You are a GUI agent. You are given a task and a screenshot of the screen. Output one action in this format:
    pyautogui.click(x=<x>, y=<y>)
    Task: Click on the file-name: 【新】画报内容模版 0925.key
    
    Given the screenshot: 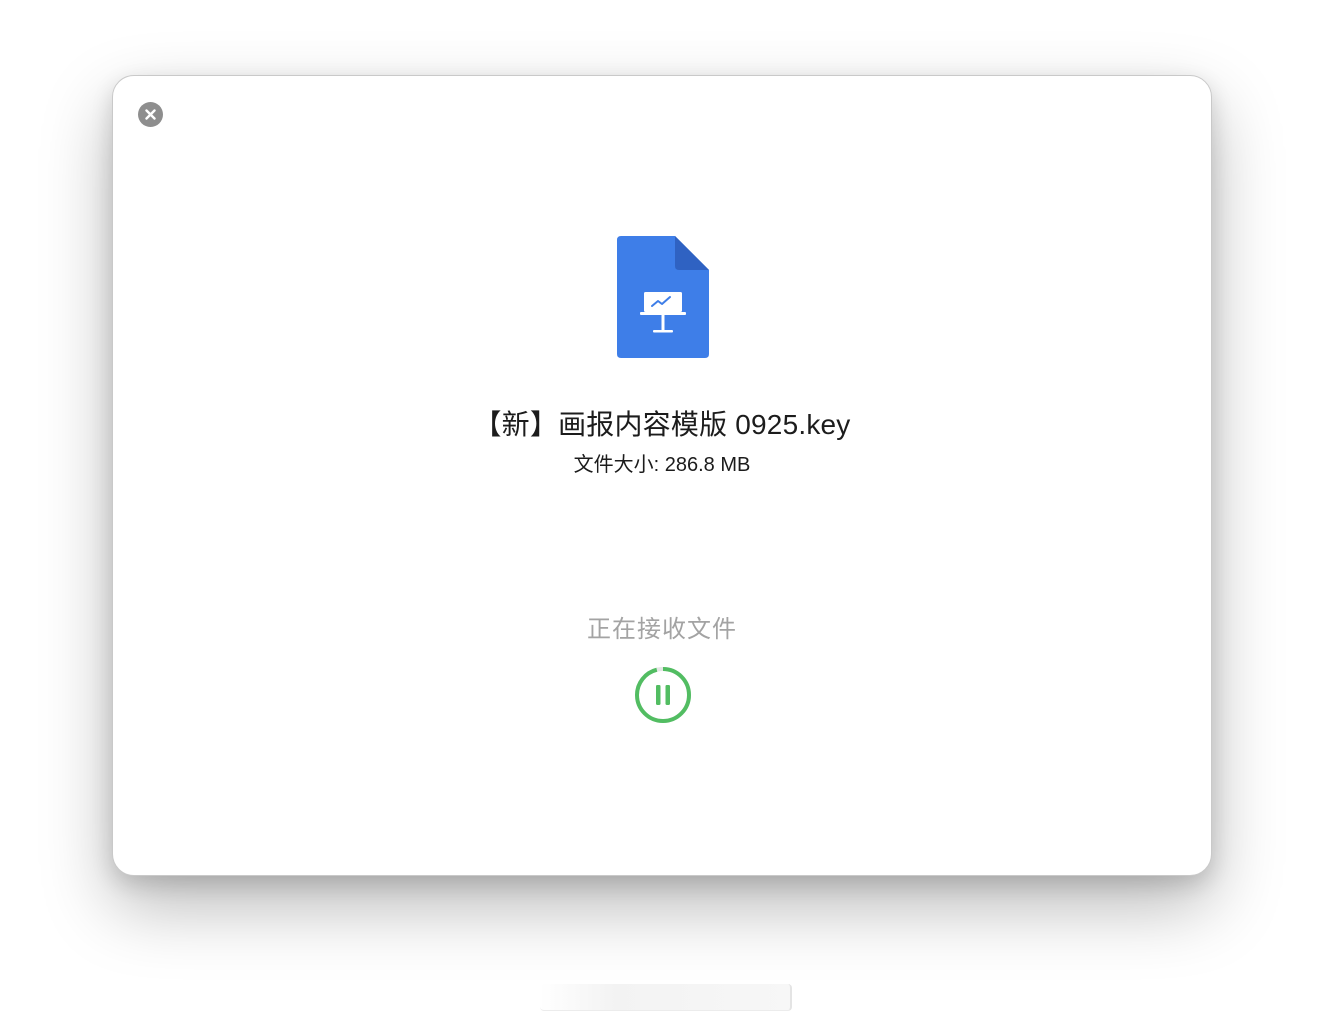 What is the action you would take?
    pyautogui.click(x=662, y=424)
    